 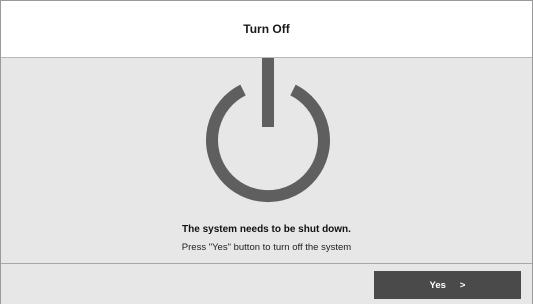 I want to click on chevron-right-icon: >, so click(x=462, y=285).